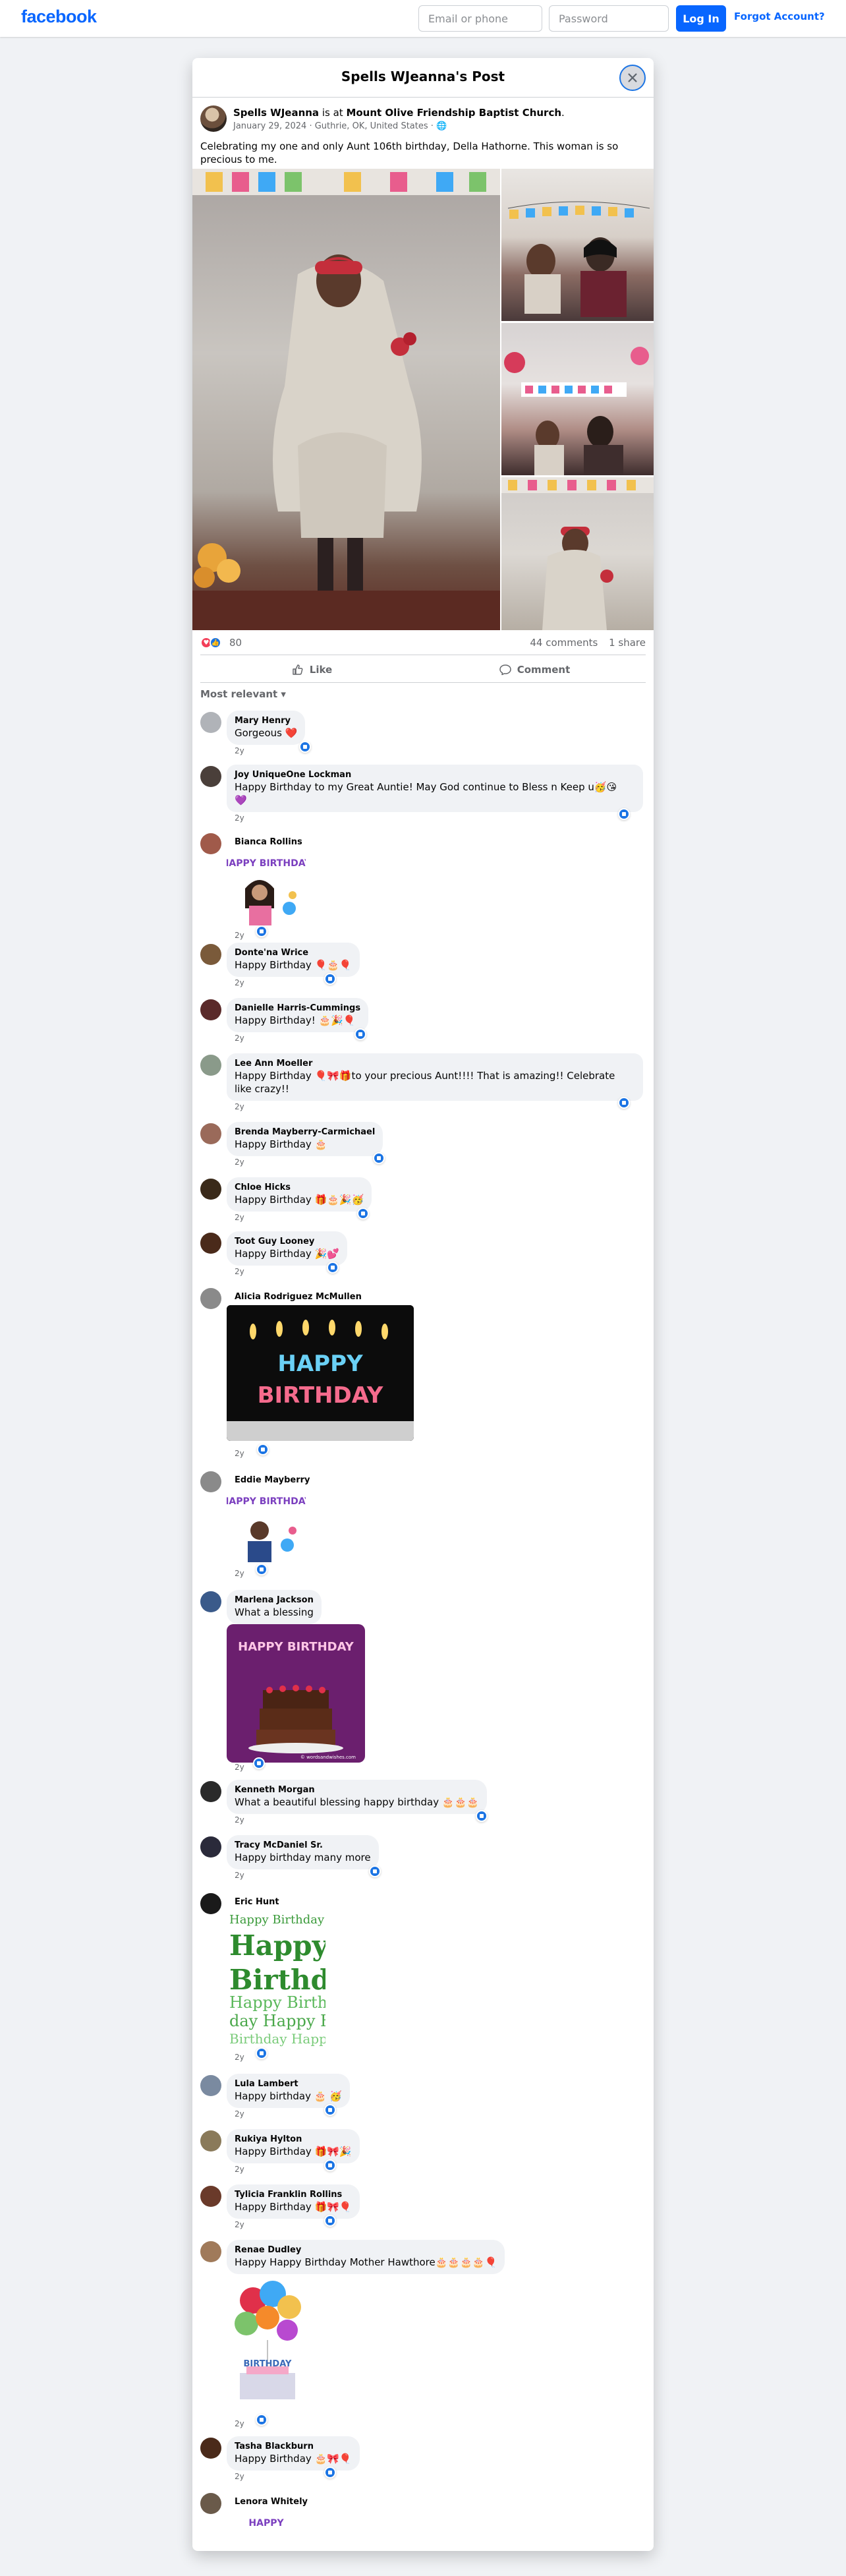 The width and height of the screenshot is (846, 2576). Describe the element at coordinates (779, 16) in the screenshot. I see `forgot-account-link: Forgot Account?` at that location.